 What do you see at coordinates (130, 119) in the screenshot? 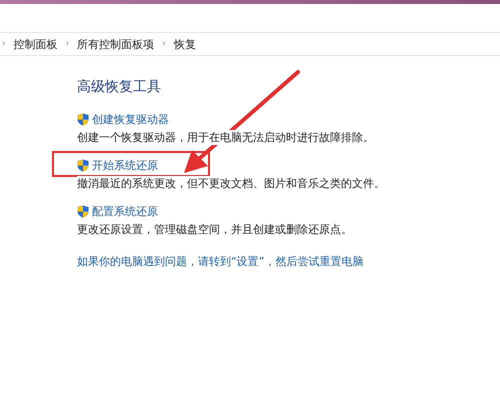
I see `tool-link: 创建恢复驱动器` at bounding box center [130, 119].